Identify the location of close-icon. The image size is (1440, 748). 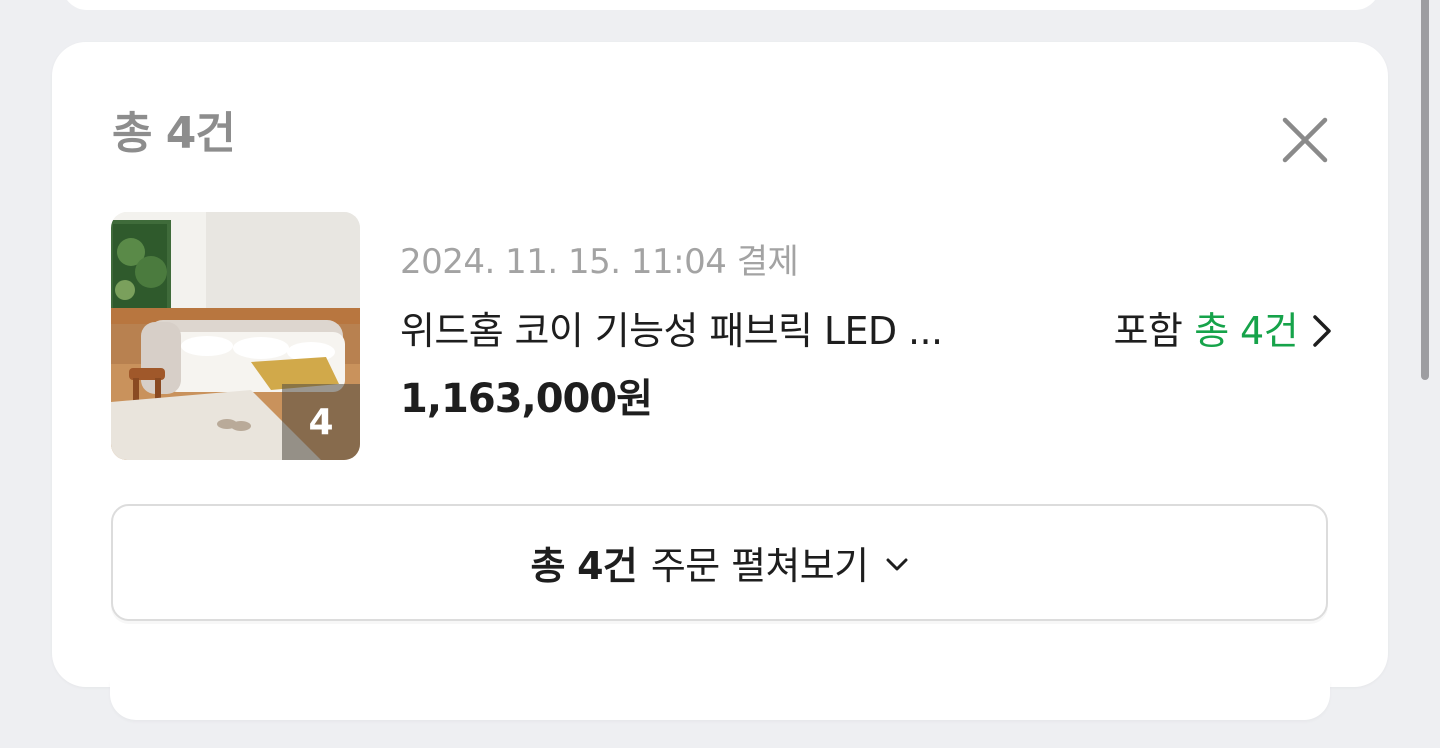
(1305, 140).